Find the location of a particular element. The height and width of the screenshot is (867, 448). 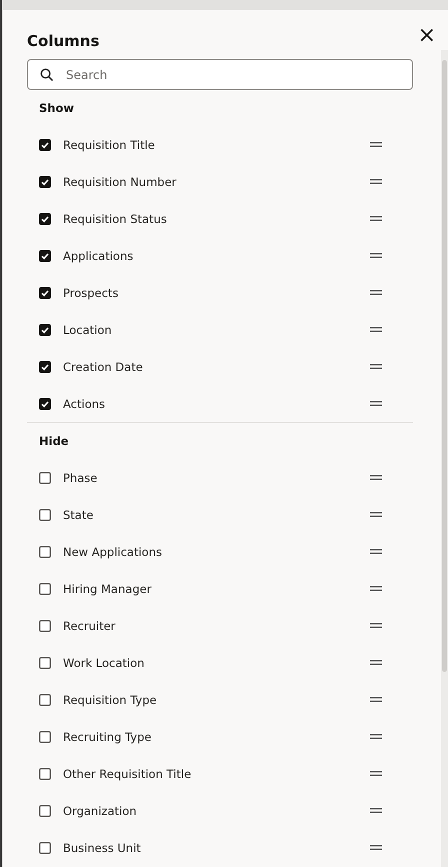

column-label: Applications is located at coordinates (98, 255).